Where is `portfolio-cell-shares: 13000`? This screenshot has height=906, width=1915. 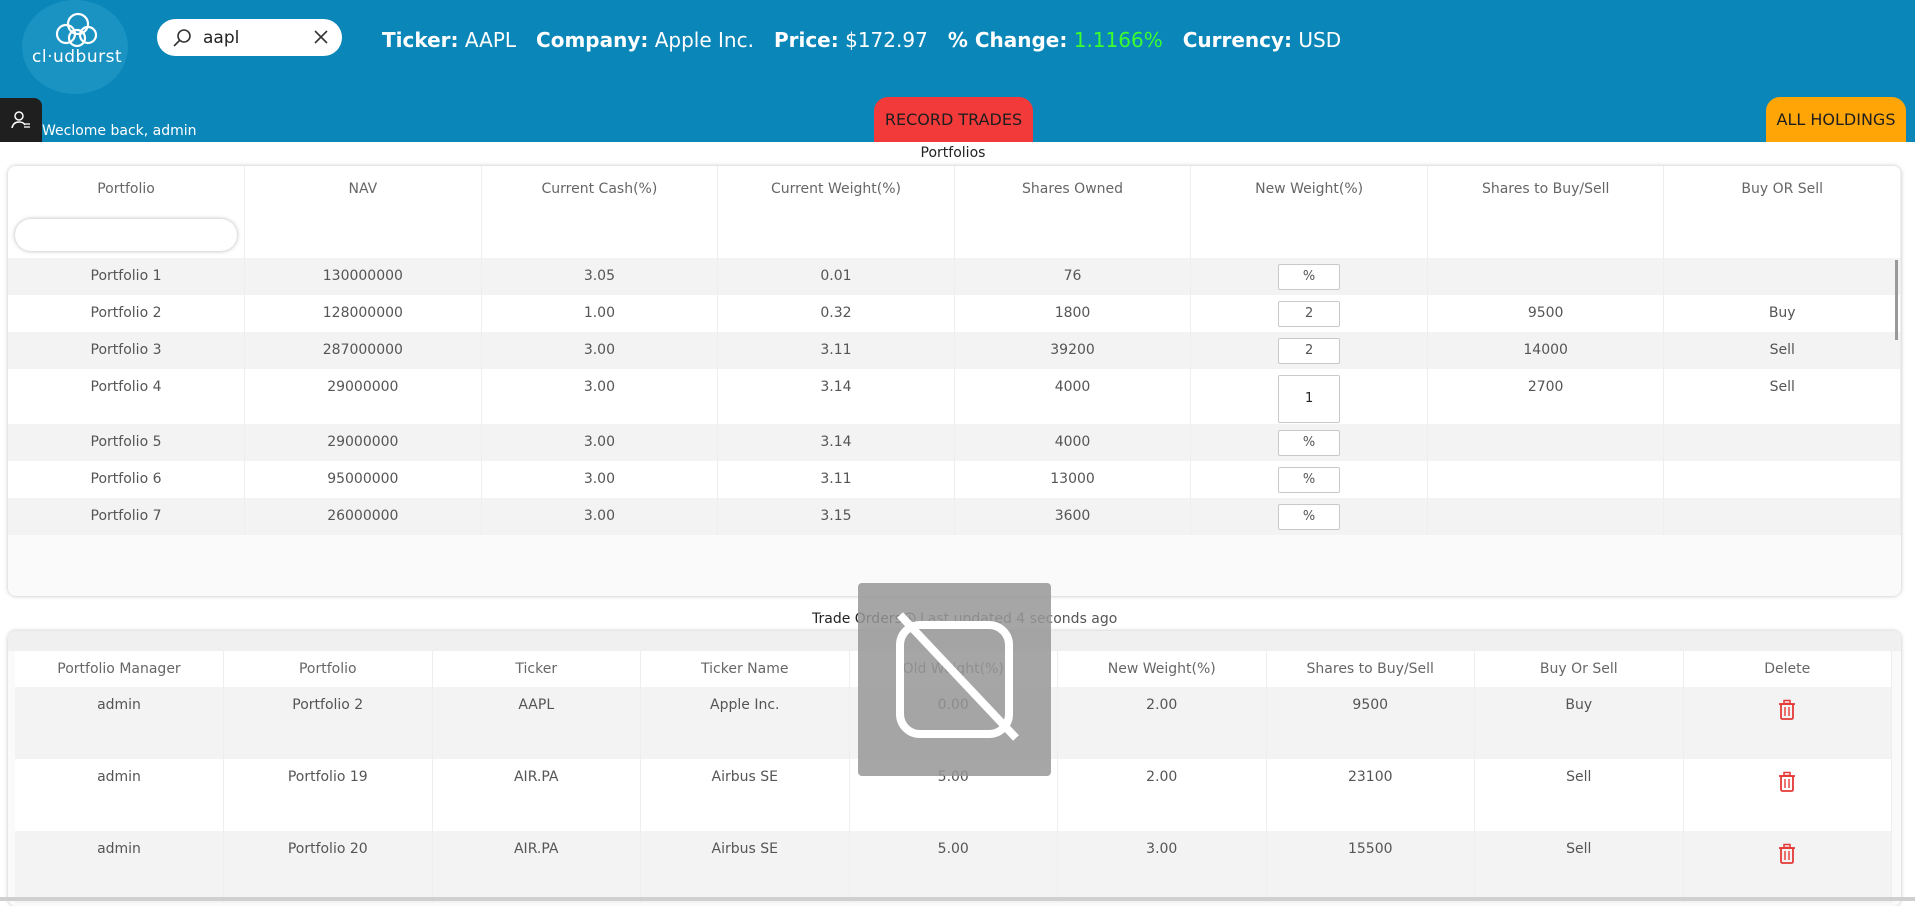 portfolio-cell-shares: 13000 is located at coordinates (1073, 479).